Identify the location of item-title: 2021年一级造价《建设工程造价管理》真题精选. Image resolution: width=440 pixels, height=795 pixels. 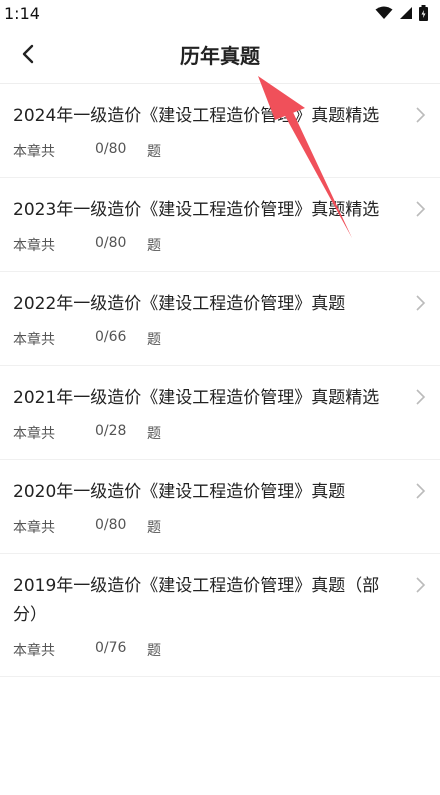
(196, 398).